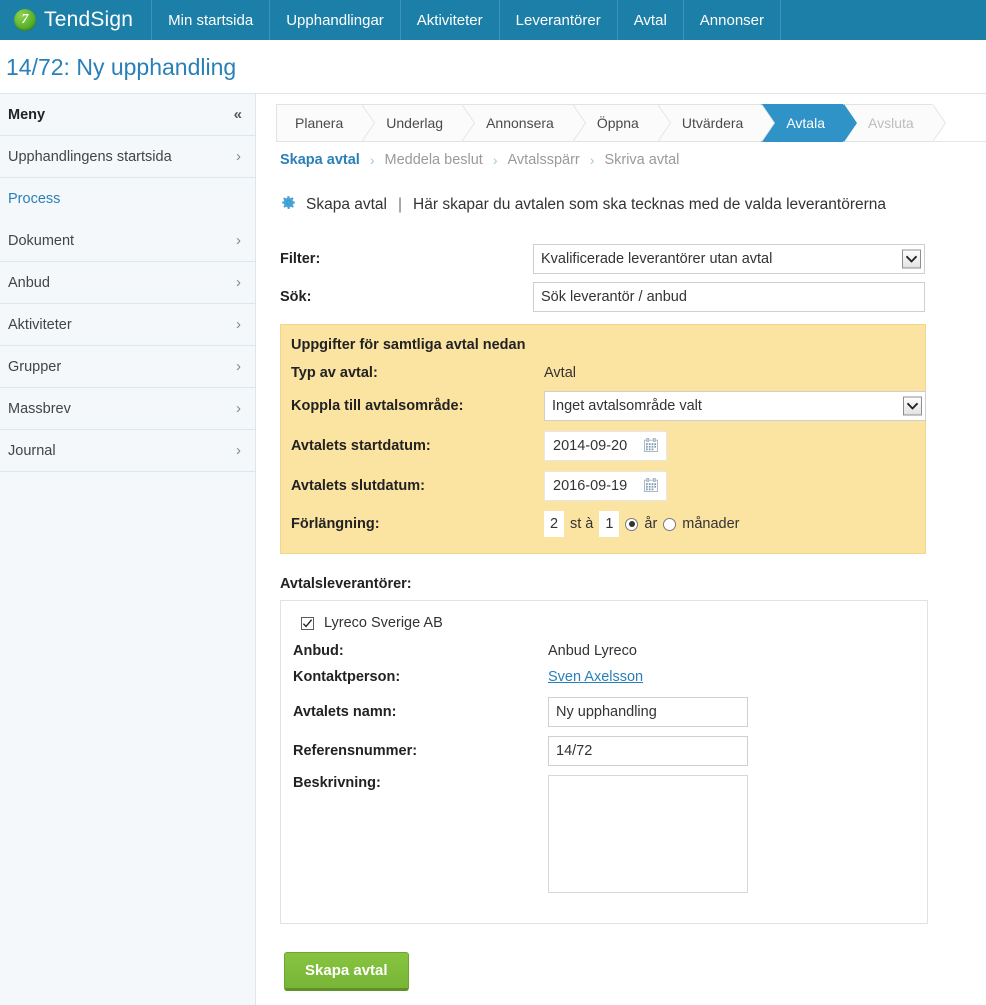  I want to click on start-date-value: 2014-09-20, so click(590, 446).